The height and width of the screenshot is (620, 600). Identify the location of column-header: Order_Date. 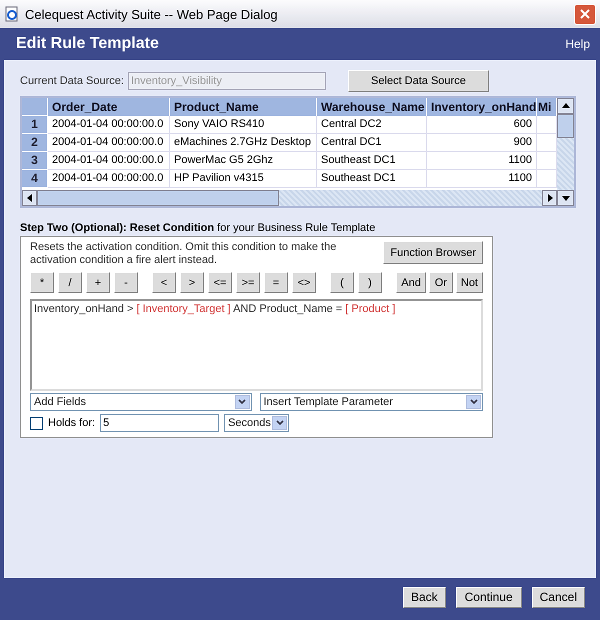
(109, 107).